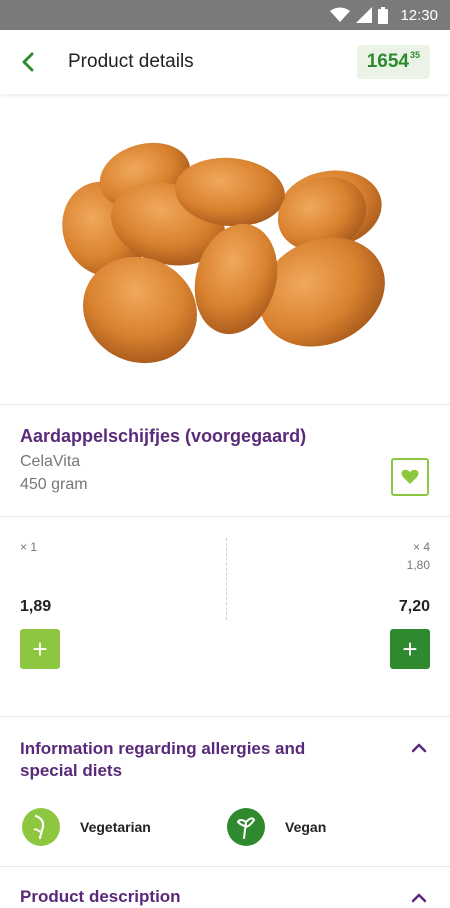 Image resolution: width=450 pixels, height=908 pixels. What do you see at coordinates (131, 61) in the screenshot?
I see `page-title: Product details` at bounding box center [131, 61].